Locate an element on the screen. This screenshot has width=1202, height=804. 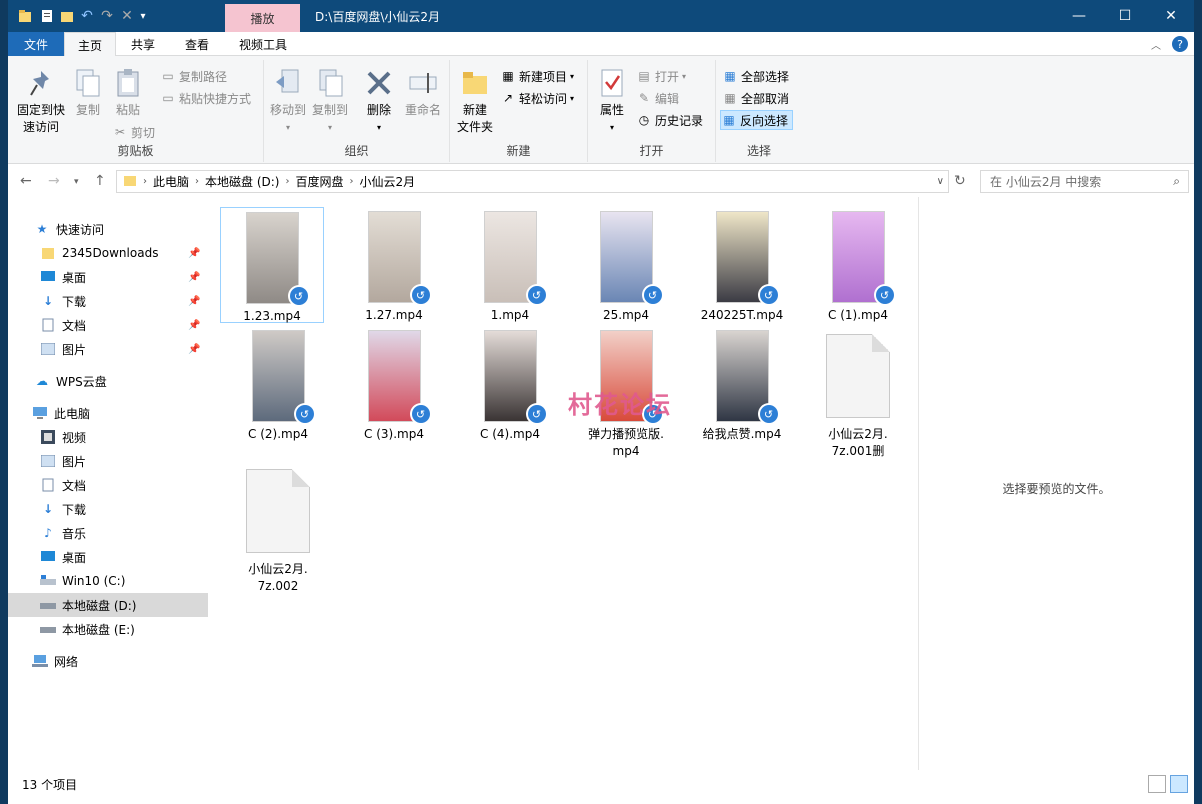
file-item: ↺ 1.27.mp4 is located at coordinates (394, 267).